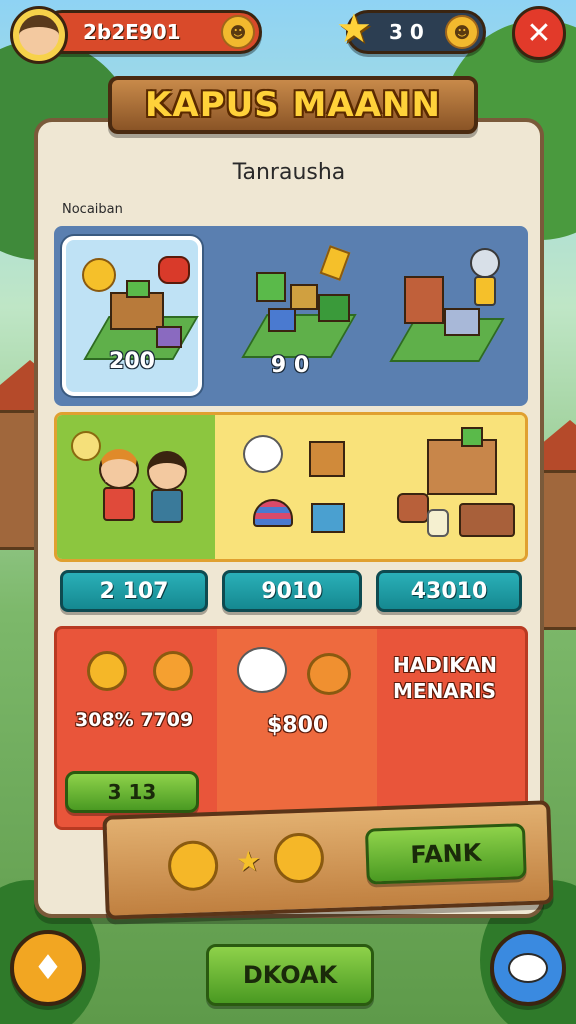  I want to click on green-box-icon, so click(334, 308).